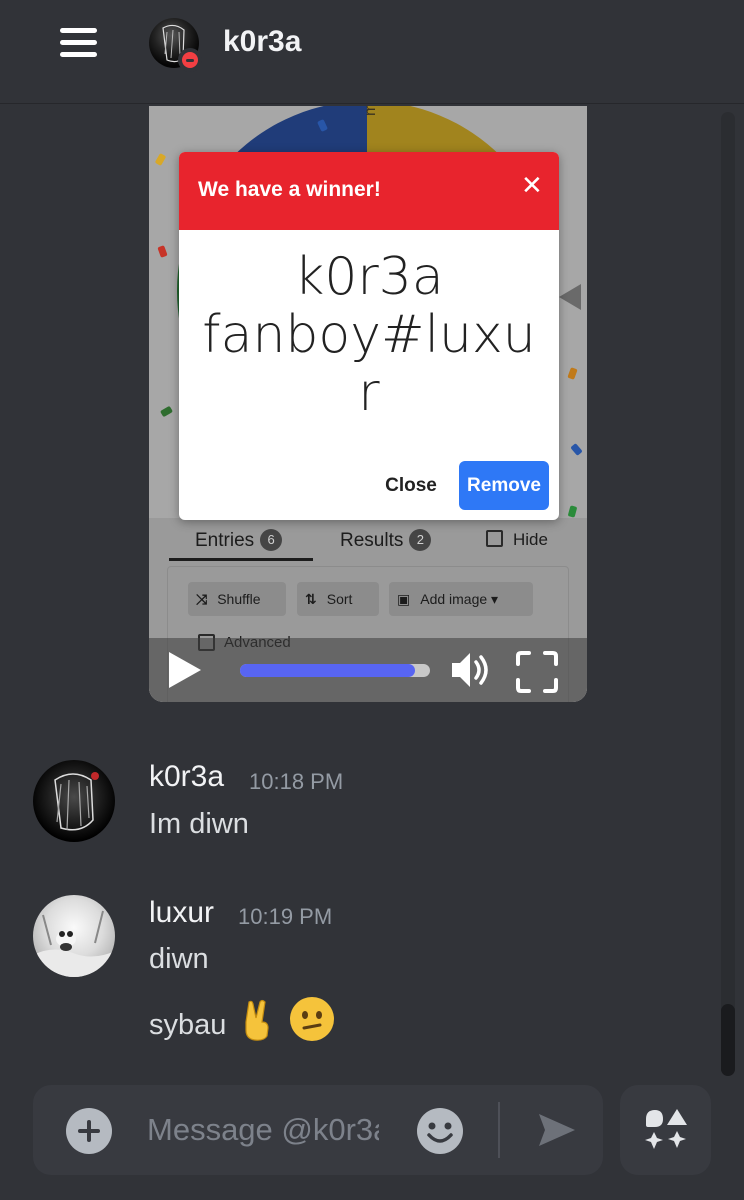  What do you see at coordinates (570, 297) in the screenshot?
I see `wheel-pointer-icon` at bounding box center [570, 297].